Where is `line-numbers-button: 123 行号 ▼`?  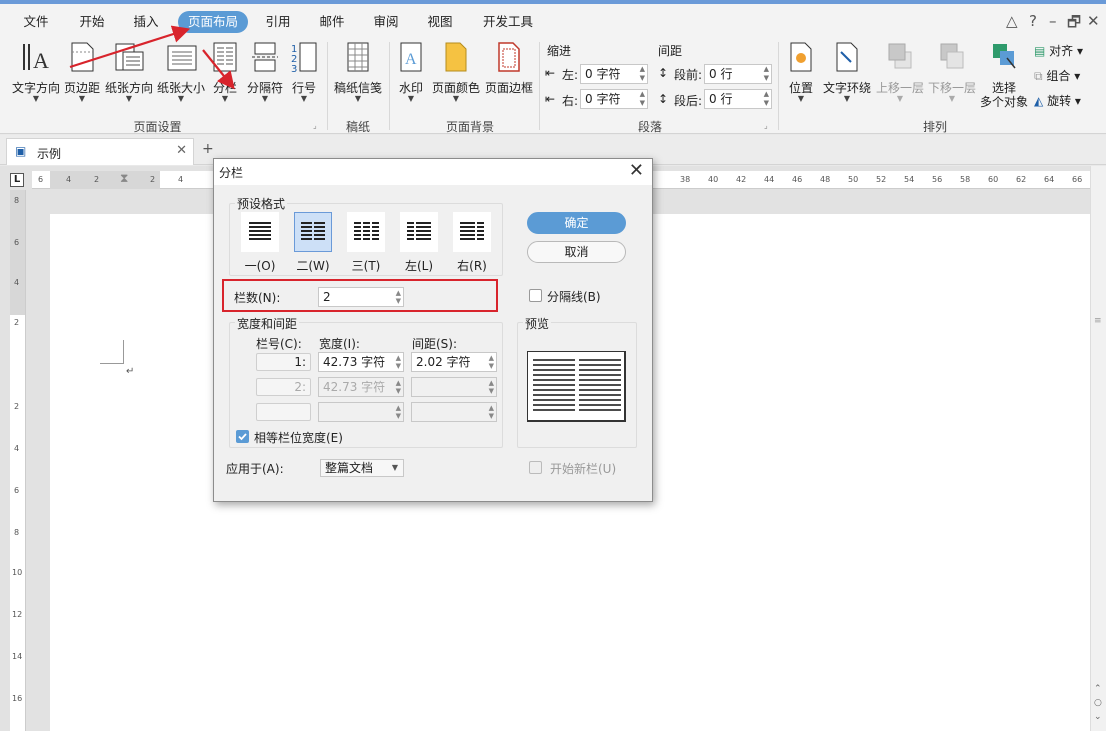
line-numbers-button: 123 行号 ▼ is located at coordinates (304, 73).